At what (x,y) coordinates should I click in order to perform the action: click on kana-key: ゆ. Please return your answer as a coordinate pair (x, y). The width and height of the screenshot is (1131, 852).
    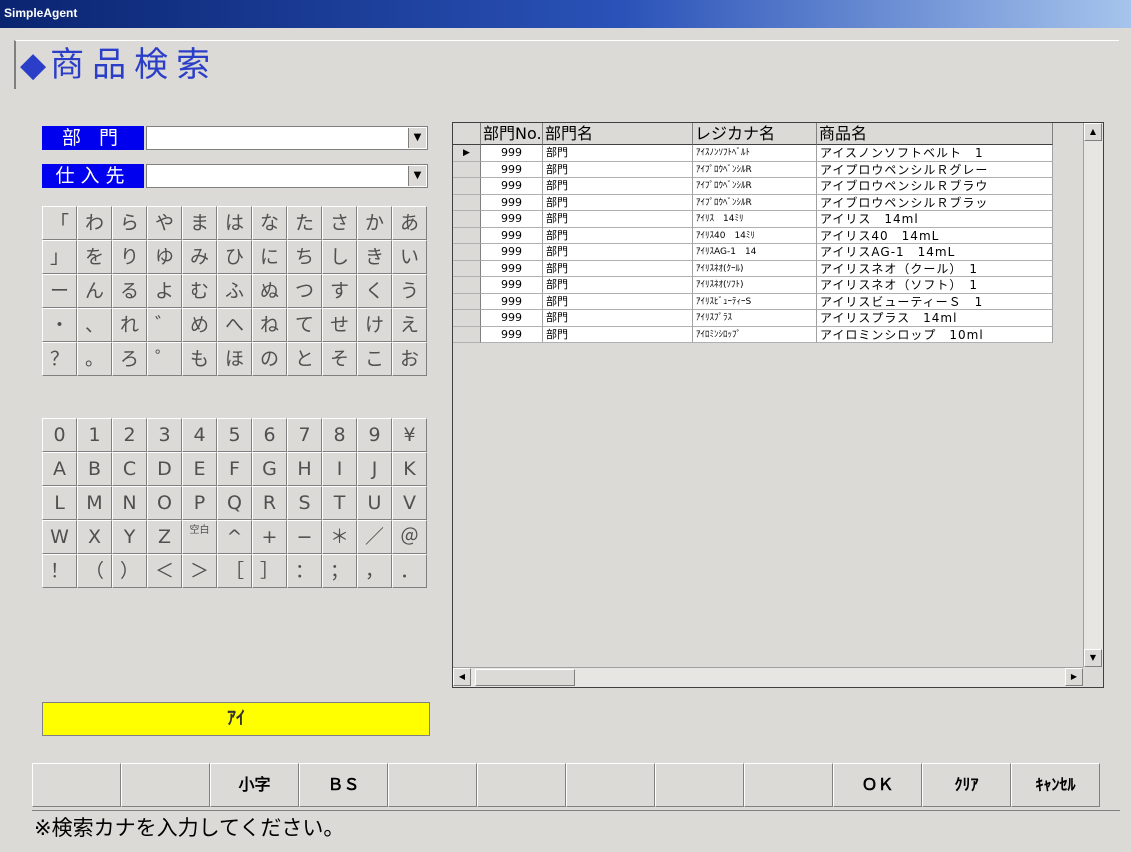
    Looking at the image, I should click on (164, 257).